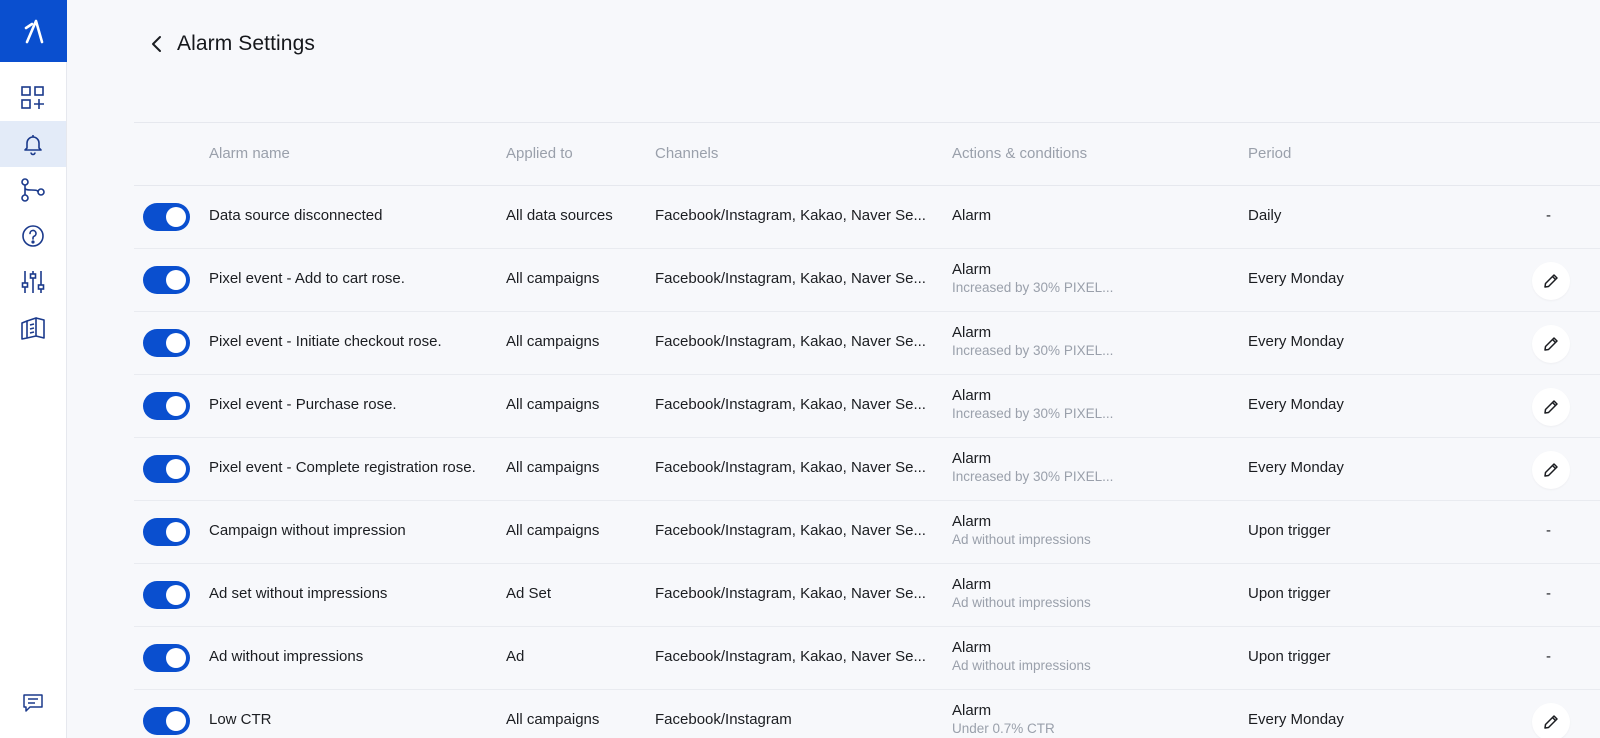 The image size is (1600, 738). I want to click on sidebar-item-help, so click(33, 236).